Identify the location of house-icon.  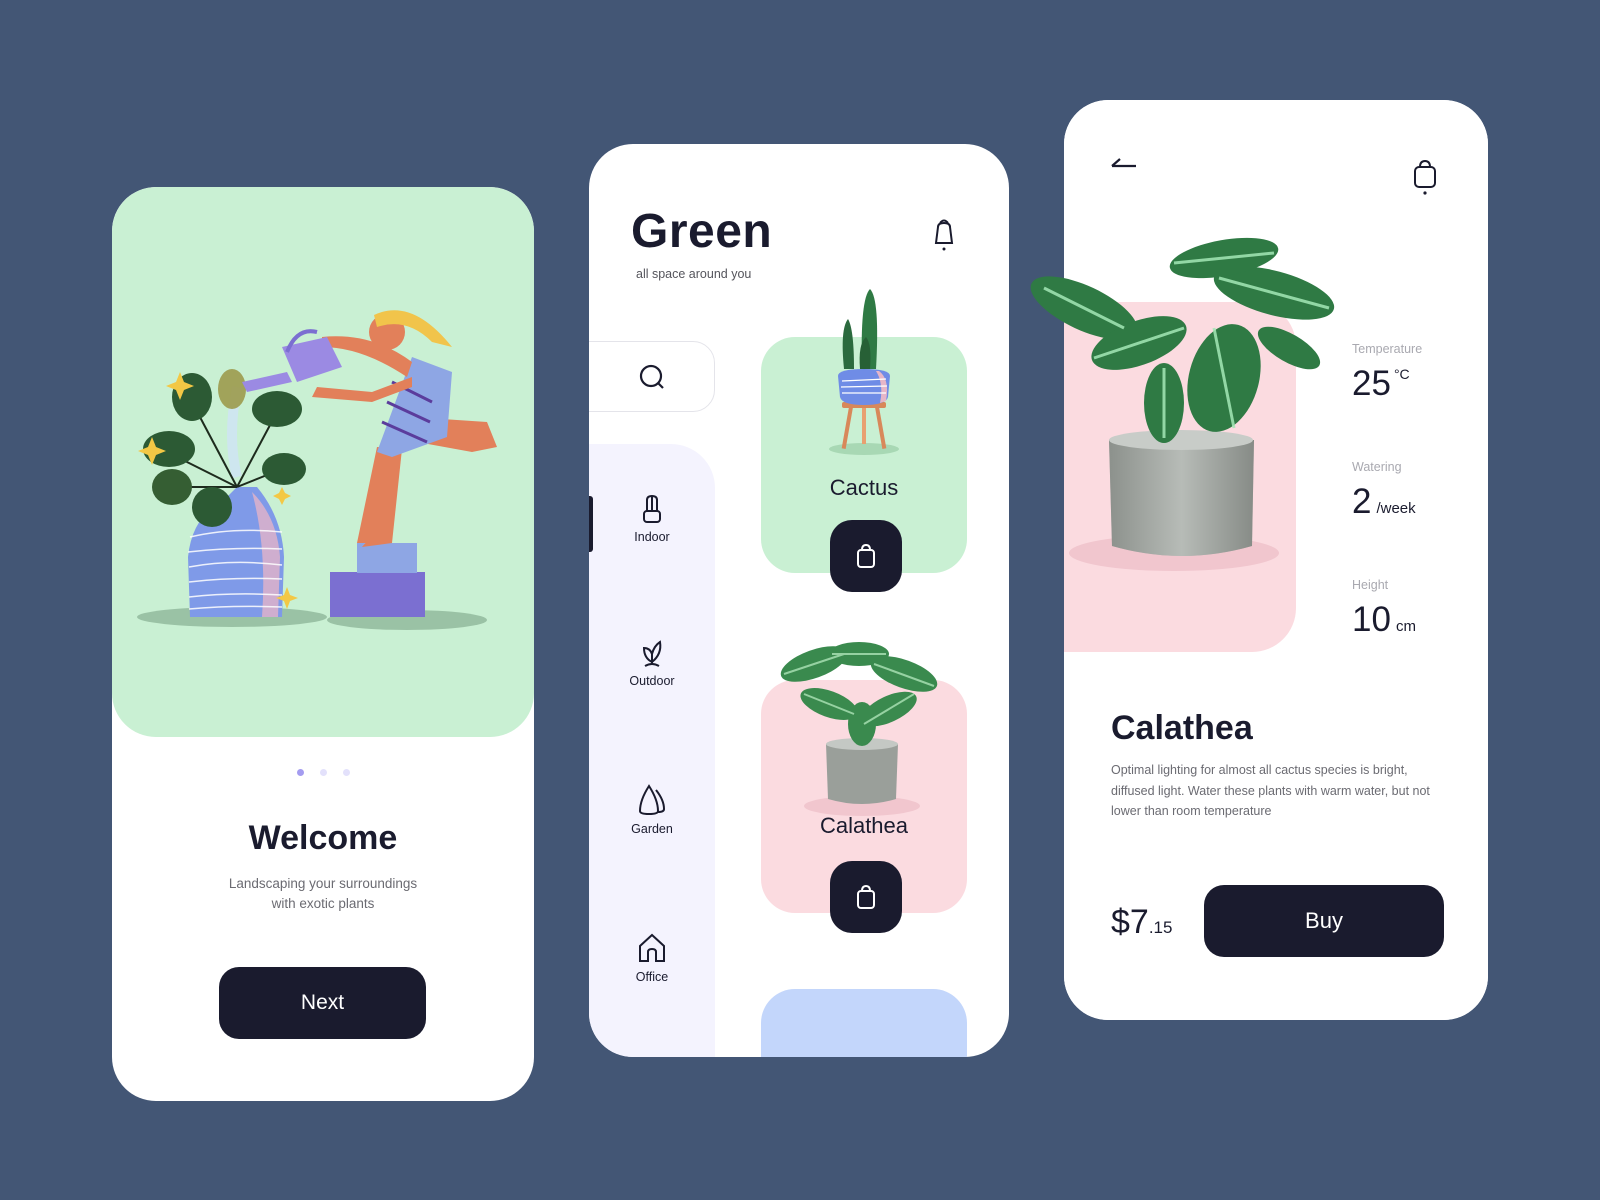
(652, 947).